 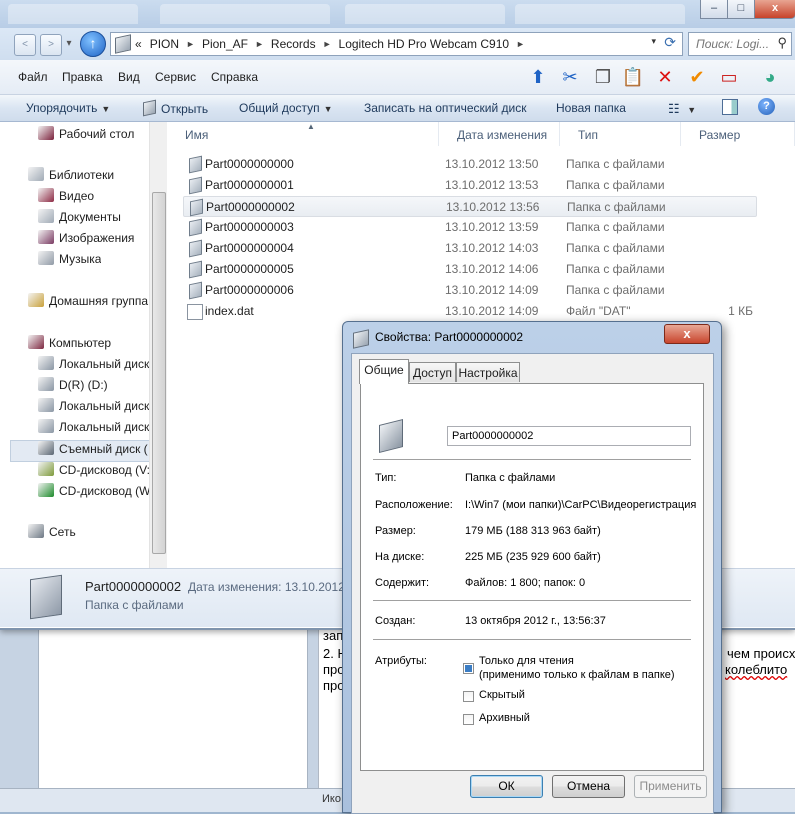 What do you see at coordinates (538, 77) in the screenshot?
I see `toolbar-up-icon: ⬆` at bounding box center [538, 77].